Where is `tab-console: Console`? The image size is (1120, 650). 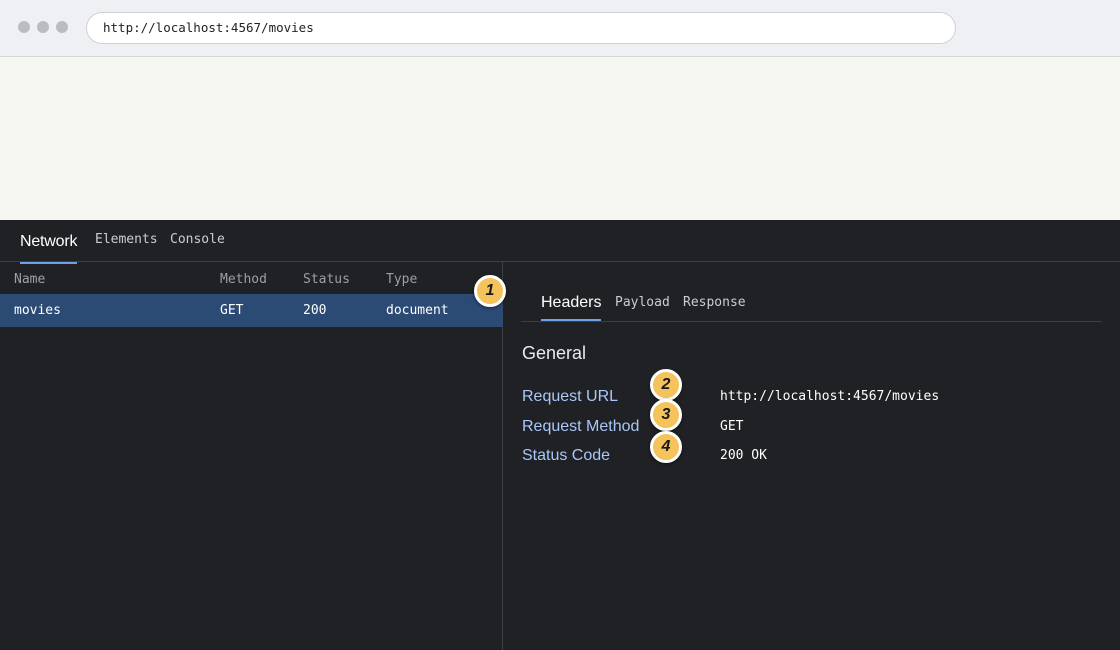 tab-console: Console is located at coordinates (197, 239).